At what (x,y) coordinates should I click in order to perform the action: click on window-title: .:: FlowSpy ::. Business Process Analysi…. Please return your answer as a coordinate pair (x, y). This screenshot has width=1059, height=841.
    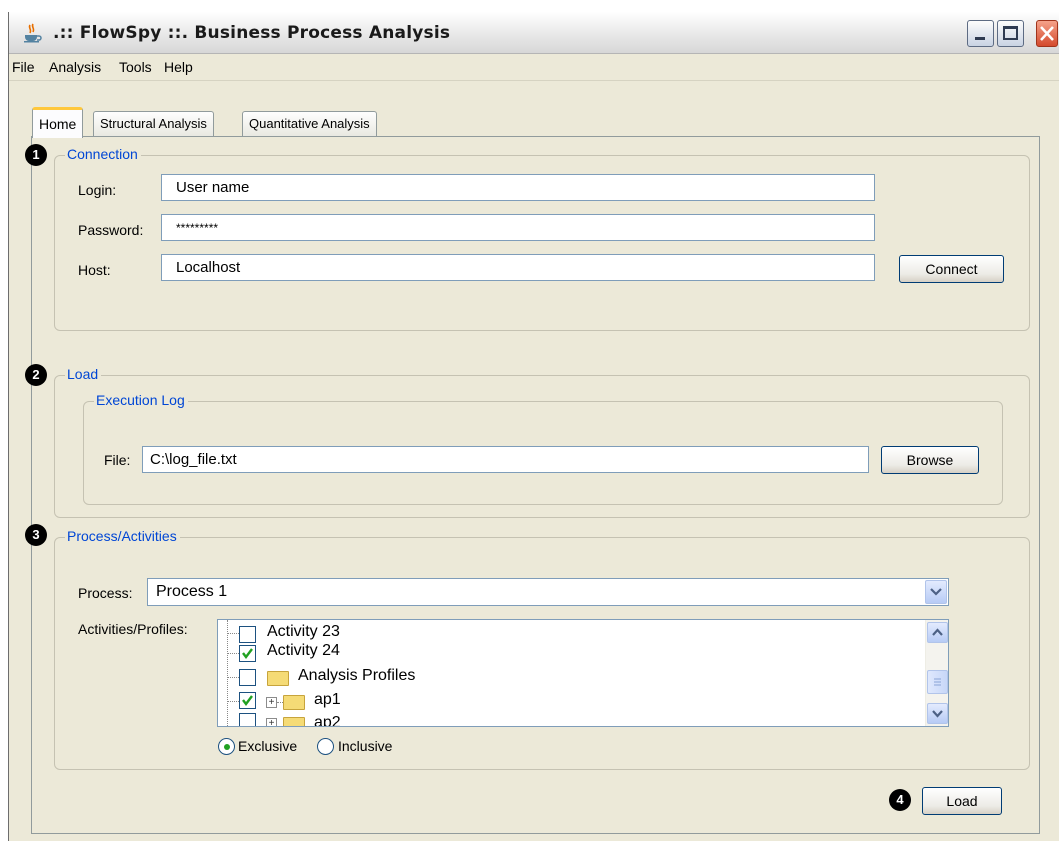
    Looking at the image, I should click on (252, 33).